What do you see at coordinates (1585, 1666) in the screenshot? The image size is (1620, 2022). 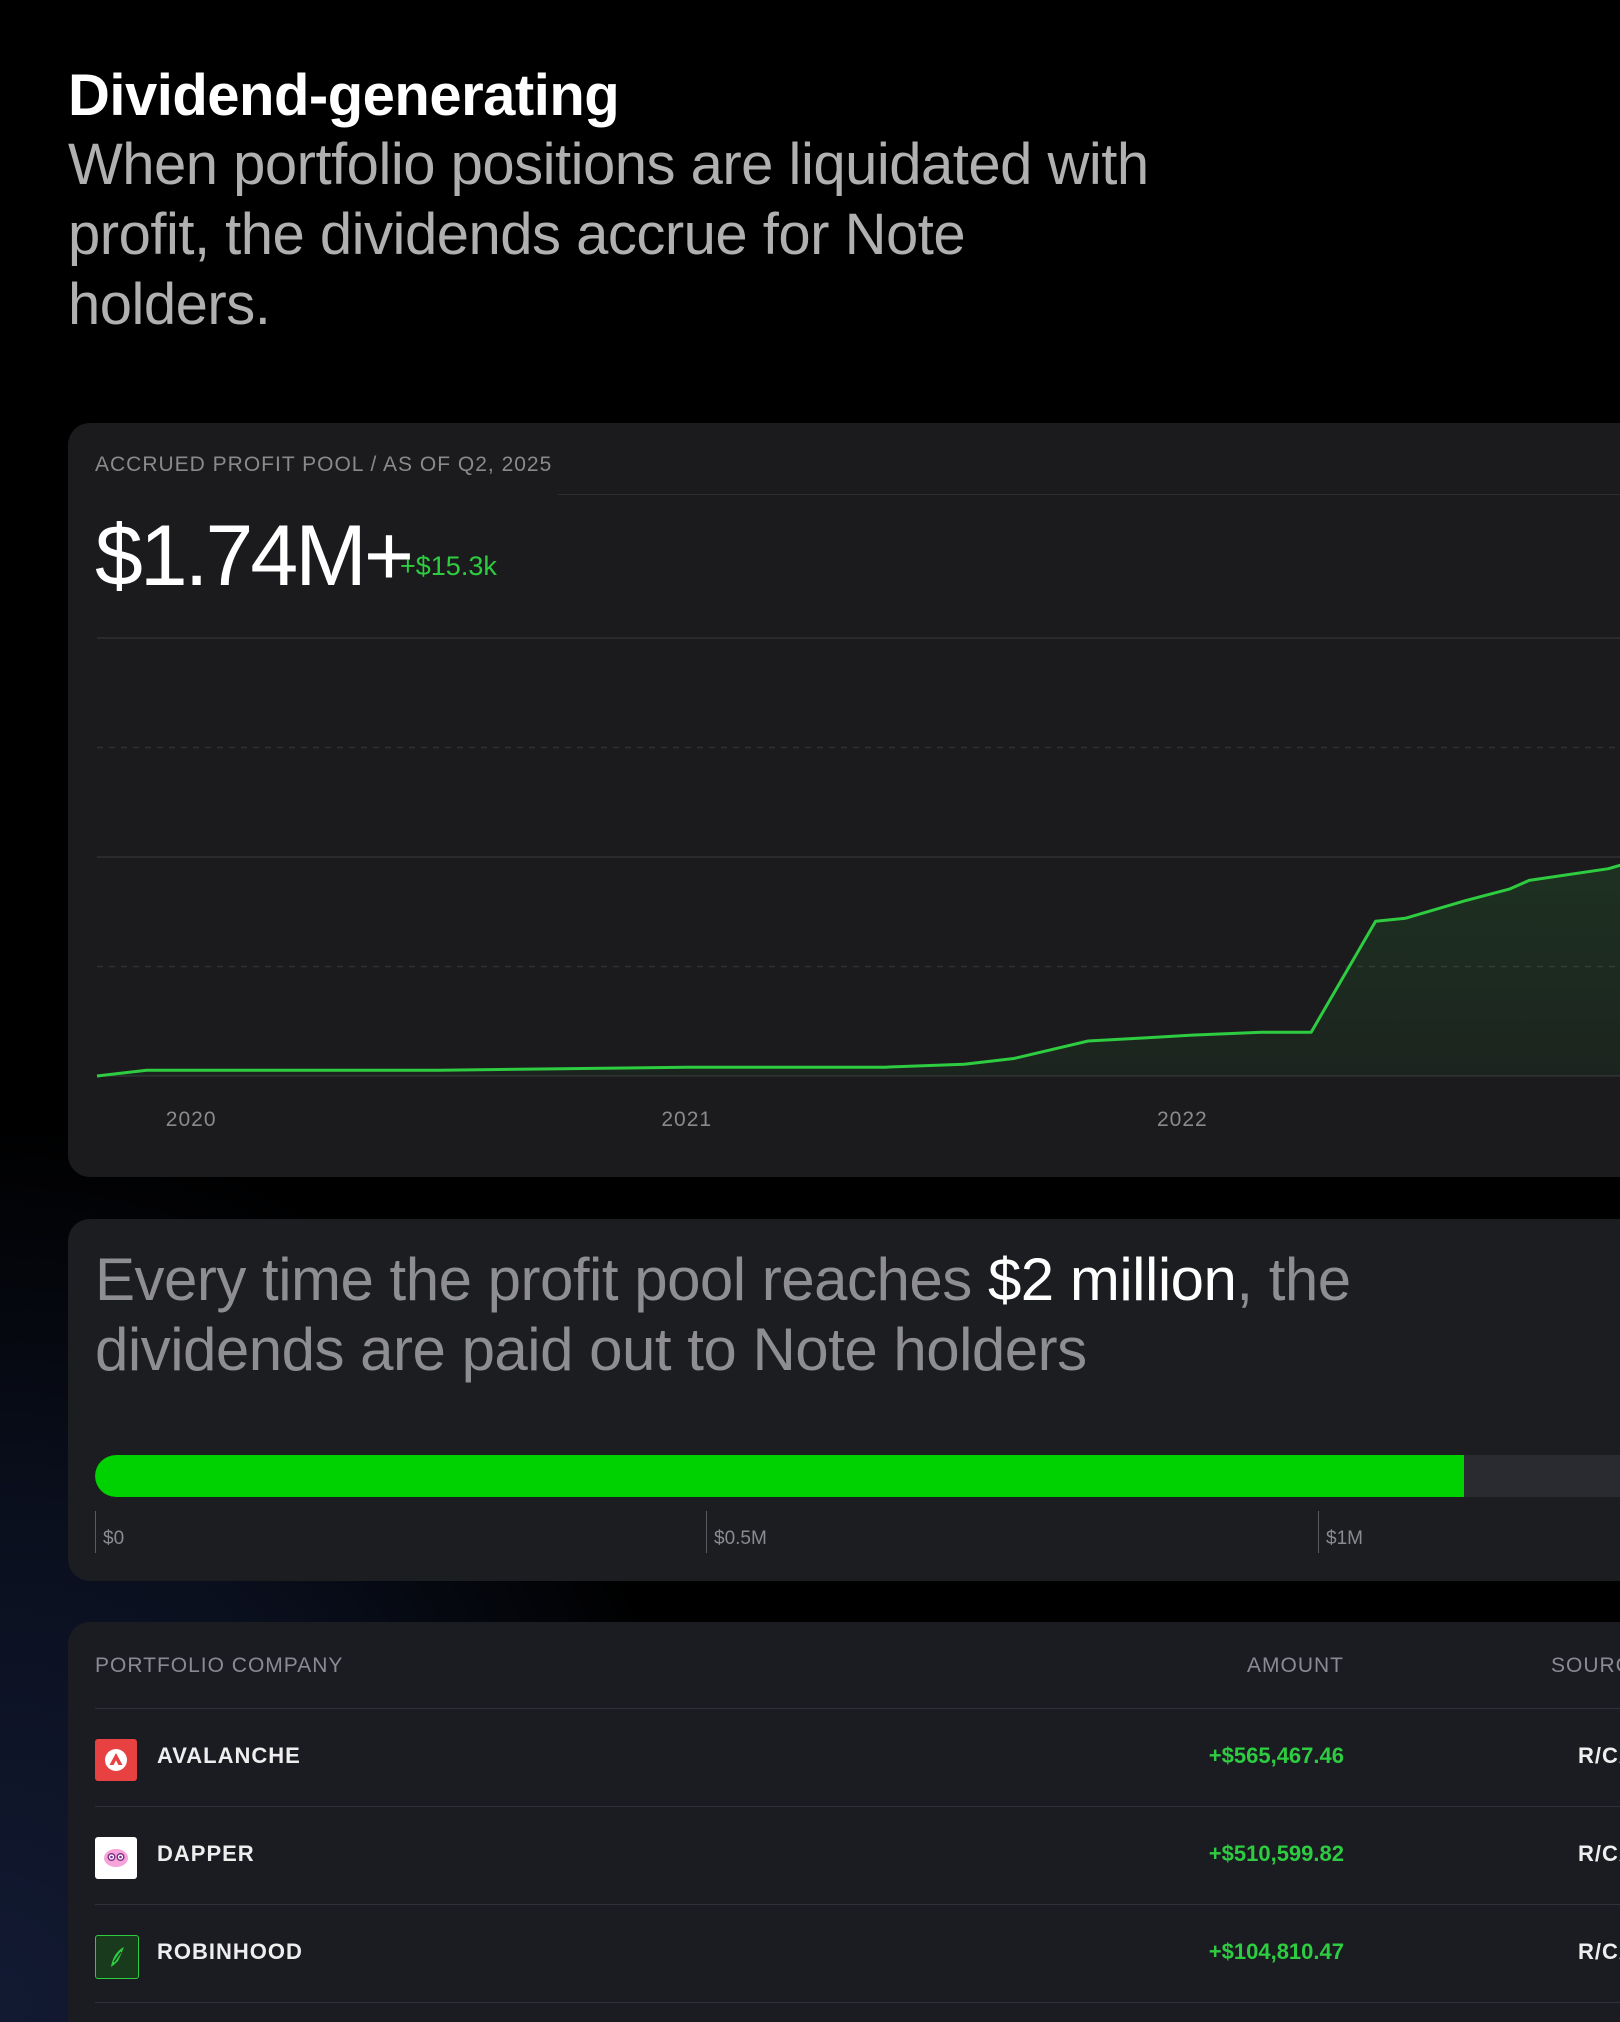 I see `col-header-source: SOURC` at bounding box center [1585, 1666].